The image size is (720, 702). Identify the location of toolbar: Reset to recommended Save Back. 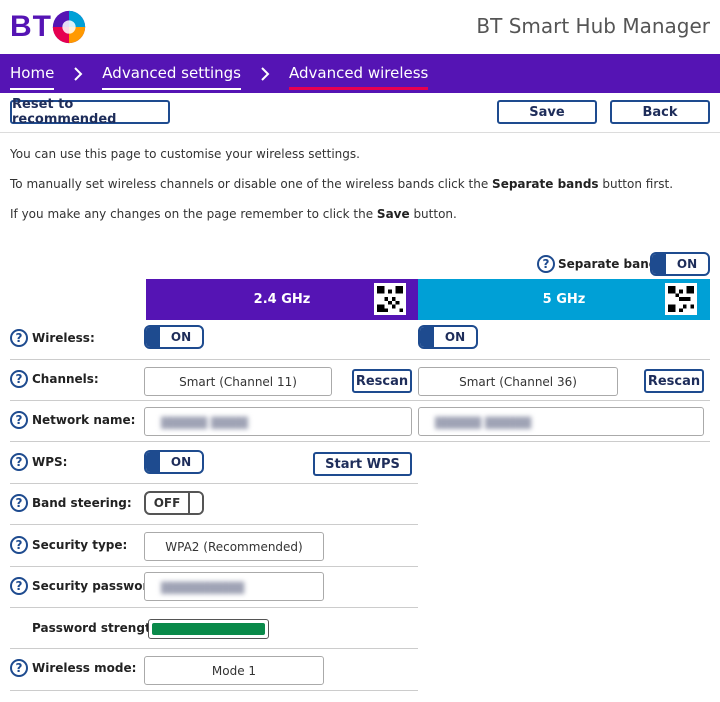
(360, 113).